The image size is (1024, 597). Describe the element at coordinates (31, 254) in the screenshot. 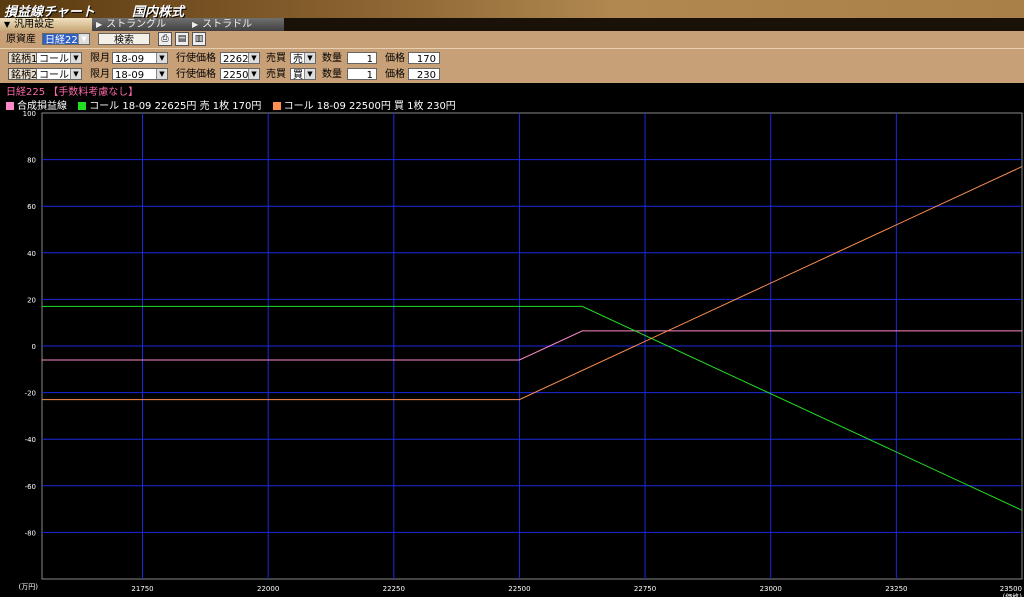

I see `y-tick-label: 40` at that location.